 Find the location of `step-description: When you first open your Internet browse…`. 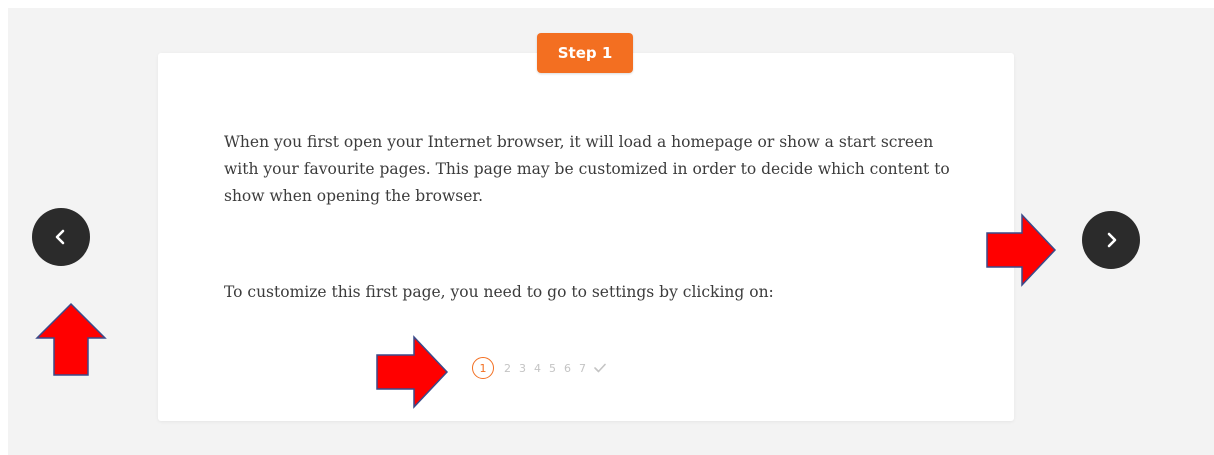

step-description: When you first open your Internet browse… is located at coordinates (587, 169).